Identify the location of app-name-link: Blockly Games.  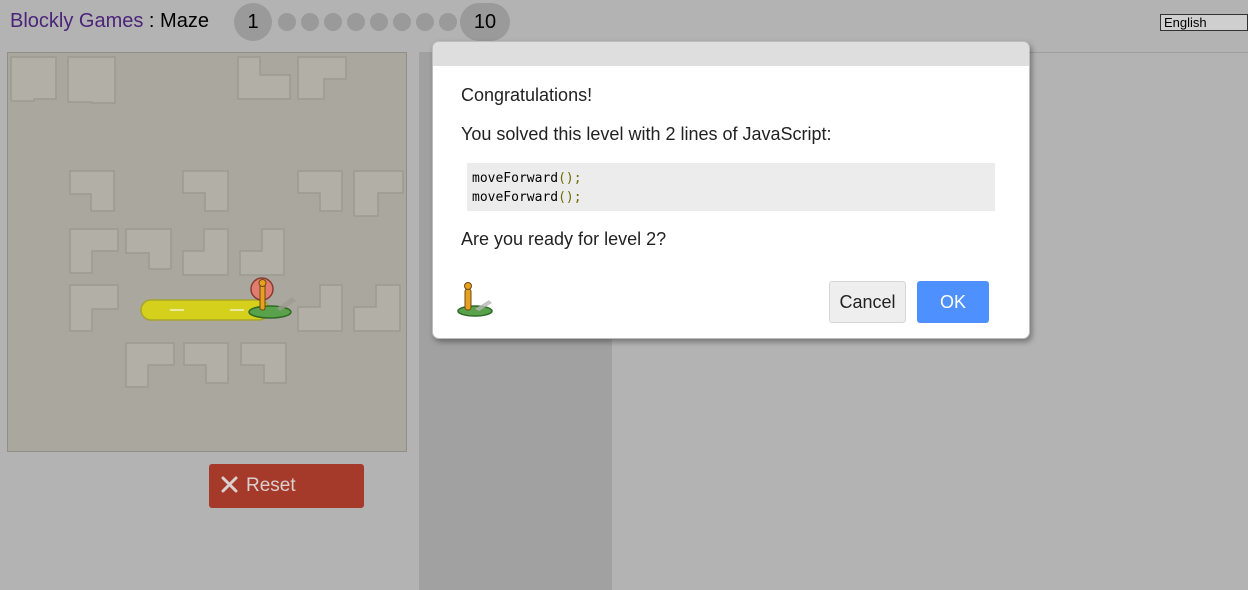
(76, 21).